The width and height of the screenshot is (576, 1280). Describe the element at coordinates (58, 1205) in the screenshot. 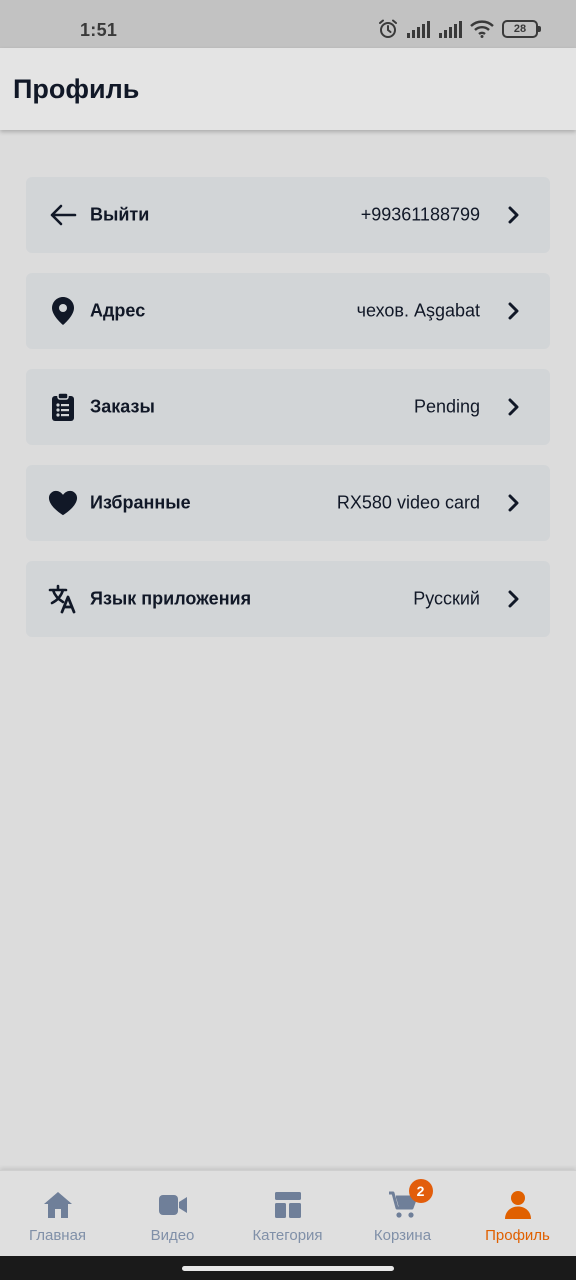

I see `home-icon` at that location.